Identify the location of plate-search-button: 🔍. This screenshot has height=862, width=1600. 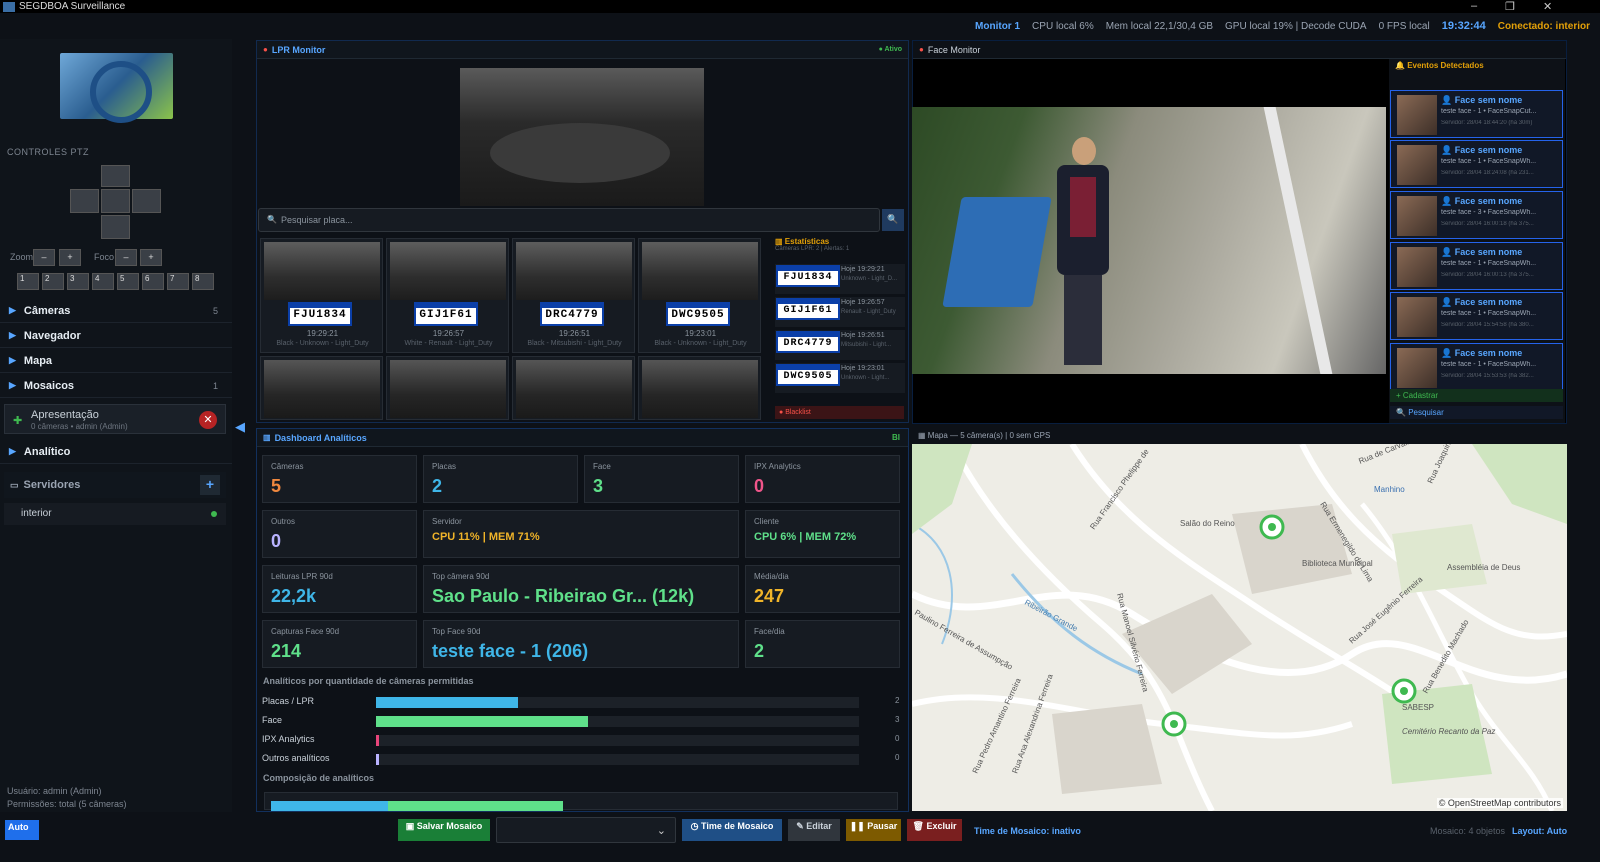
(893, 220).